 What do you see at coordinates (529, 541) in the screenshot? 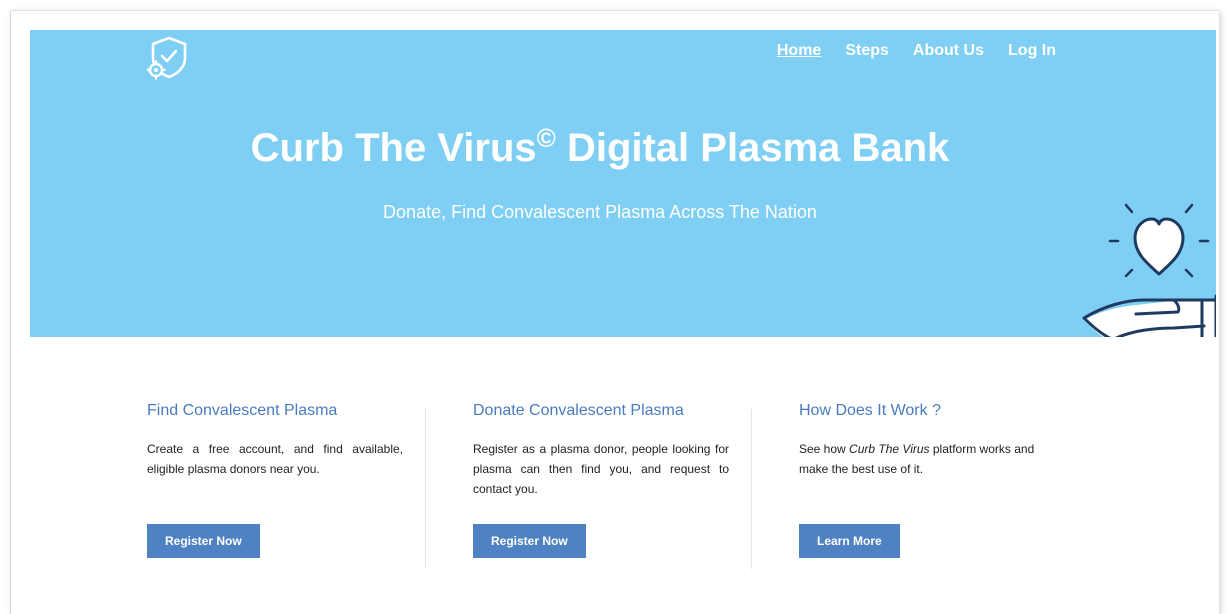
I see `register-now-donor-button: Register Now` at bounding box center [529, 541].